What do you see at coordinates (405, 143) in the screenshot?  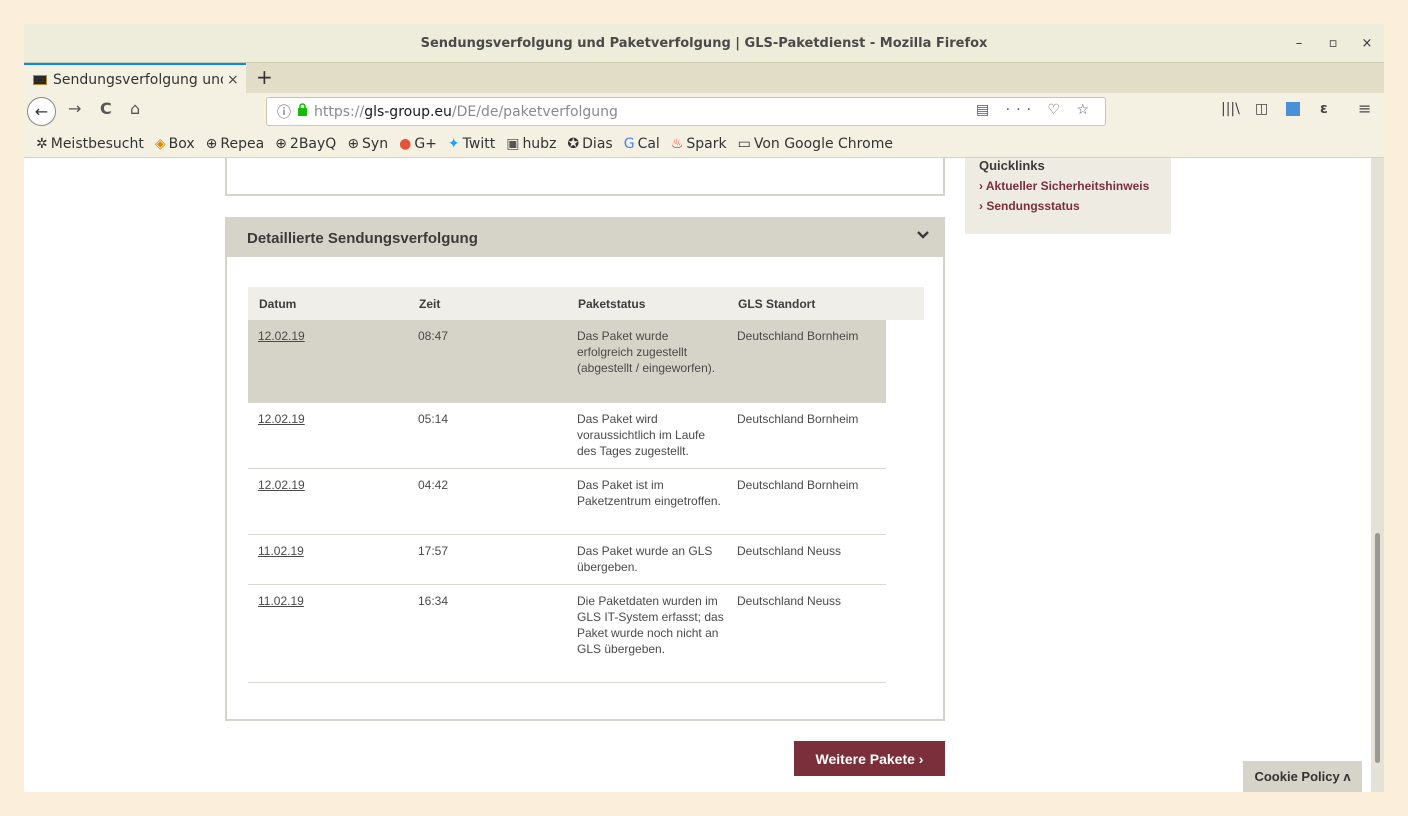 I see `google-plus-icon: ●` at bounding box center [405, 143].